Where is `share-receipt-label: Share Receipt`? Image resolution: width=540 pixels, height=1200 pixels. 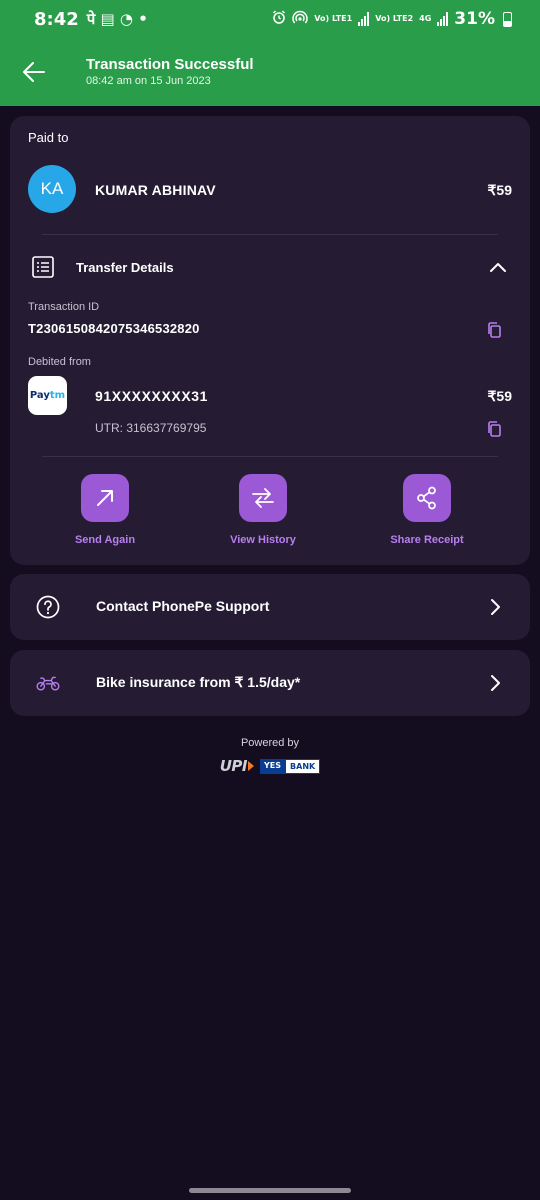 share-receipt-label: Share Receipt is located at coordinates (427, 540).